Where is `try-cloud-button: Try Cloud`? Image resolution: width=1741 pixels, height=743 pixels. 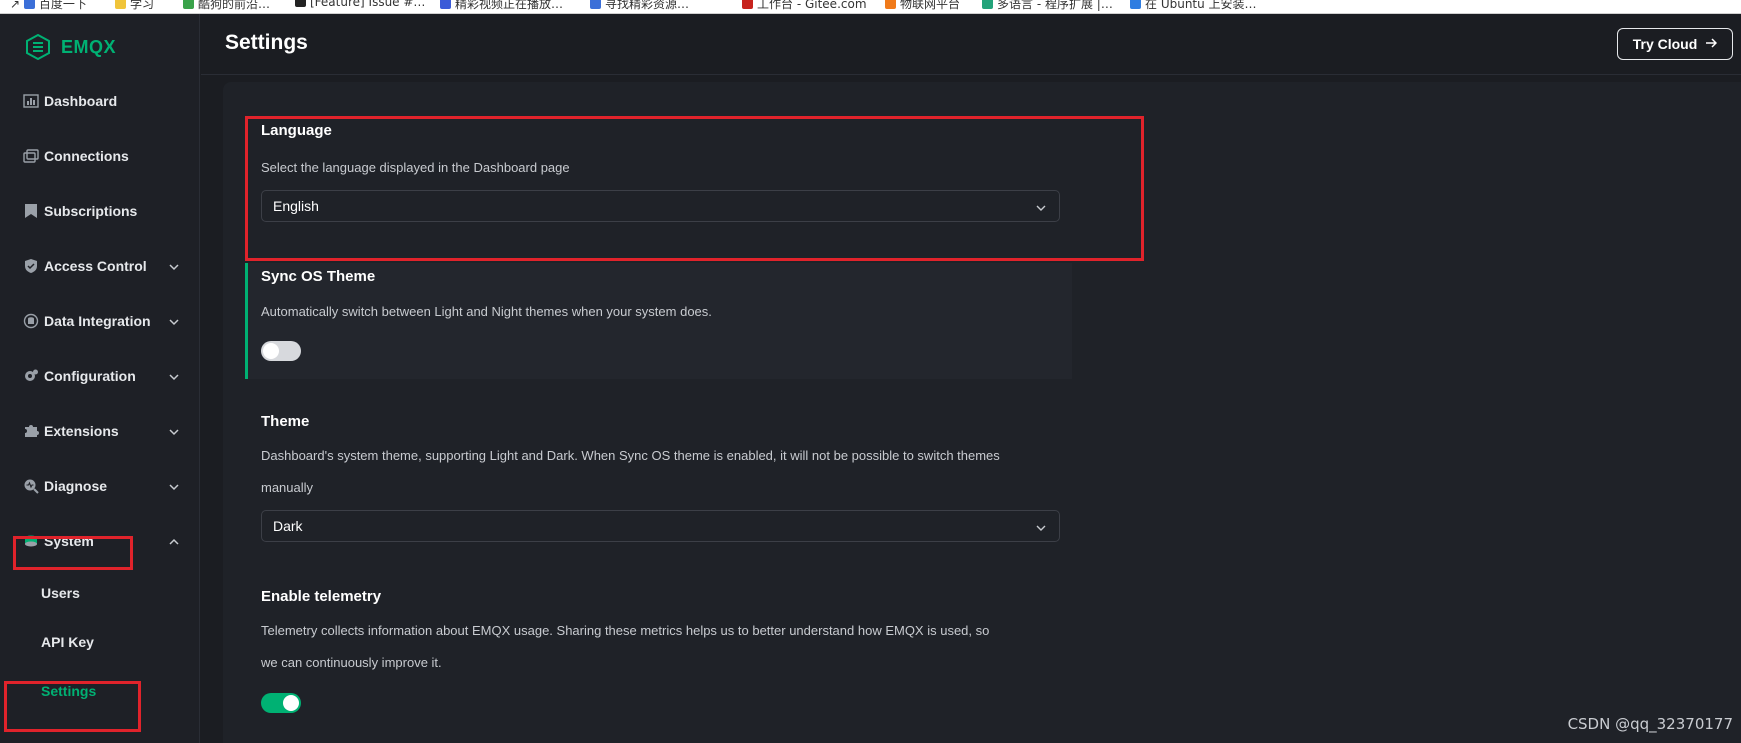 try-cloud-button: Try Cloud is located at coordinates (1675, 44).